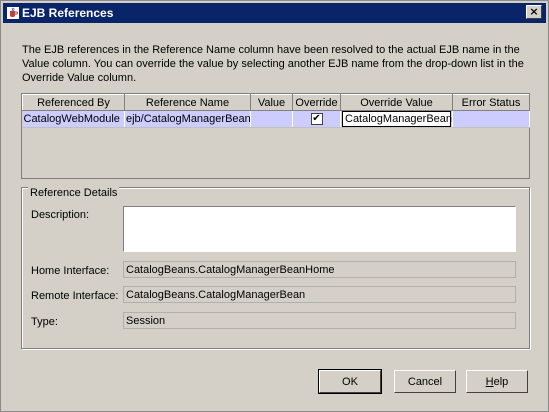 This screenshot has height=412, width=549. I want to click on ok-button: OK, so click(350, 381).